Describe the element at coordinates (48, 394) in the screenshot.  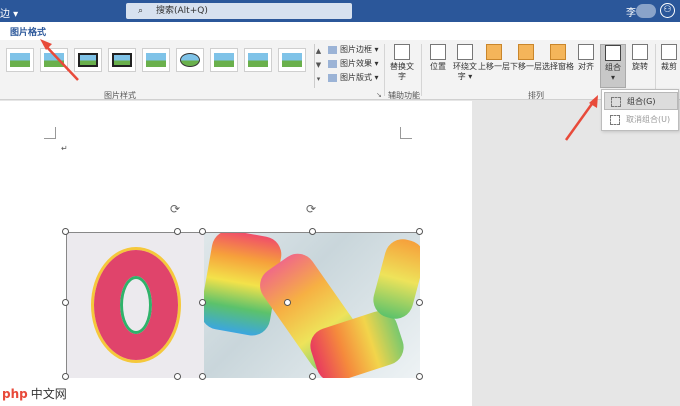
I see `watermark-cn: 中文网` at that location.